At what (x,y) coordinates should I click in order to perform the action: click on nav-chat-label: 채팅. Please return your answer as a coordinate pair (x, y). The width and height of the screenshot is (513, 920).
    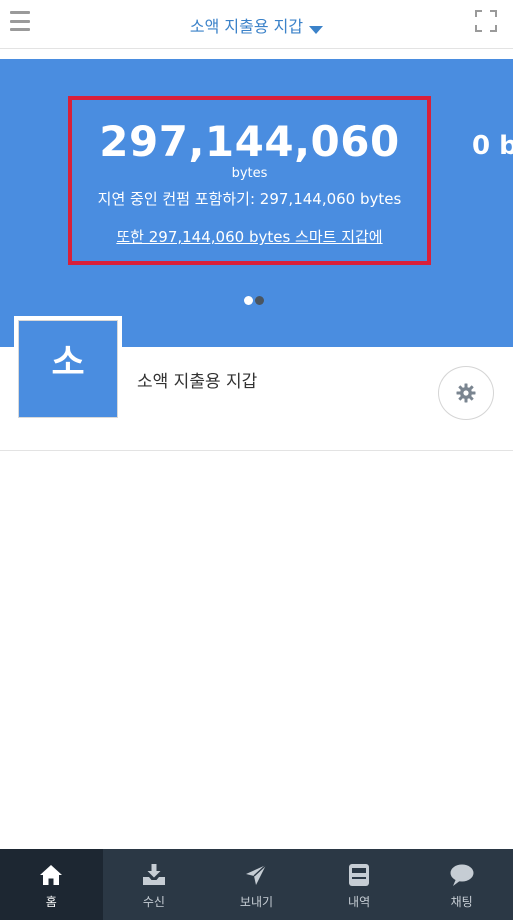
    Looking at the image, I should click on (461, 902).